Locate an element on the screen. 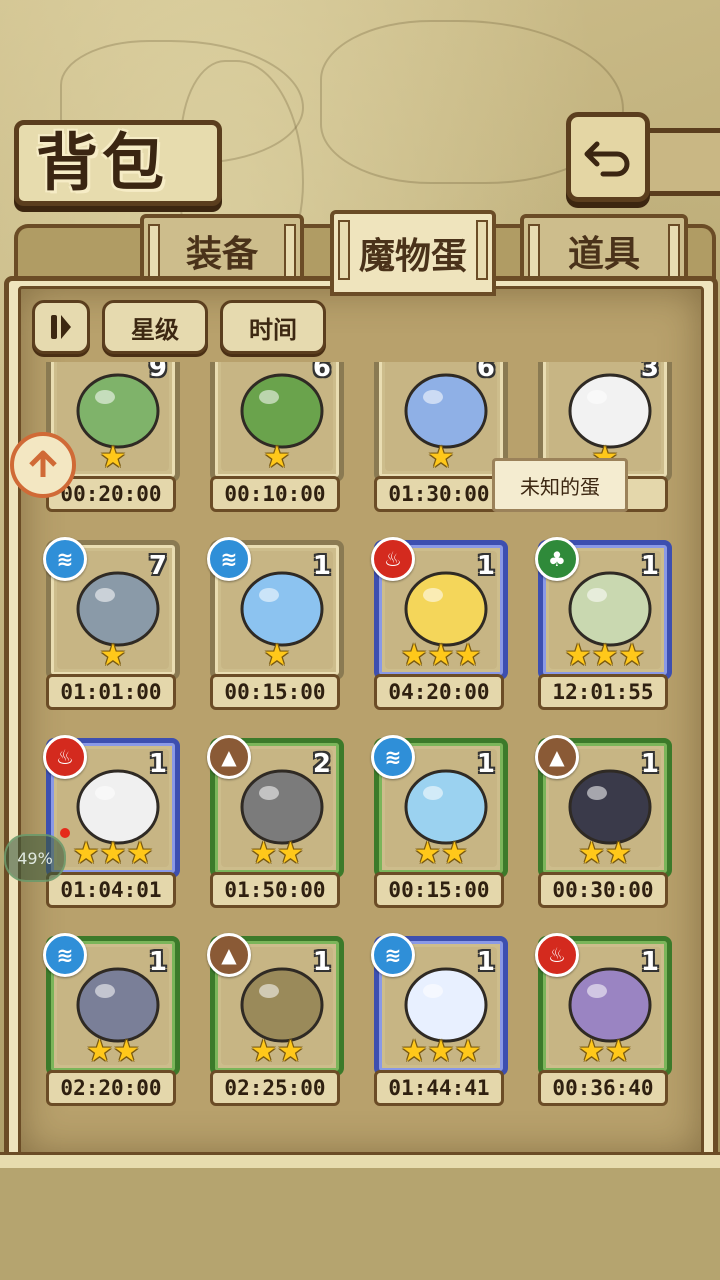 Image resolution: width=720 pixels, height=1280 pixels. sort-by-star-button: 星级 is located at coordinates (155, 327).